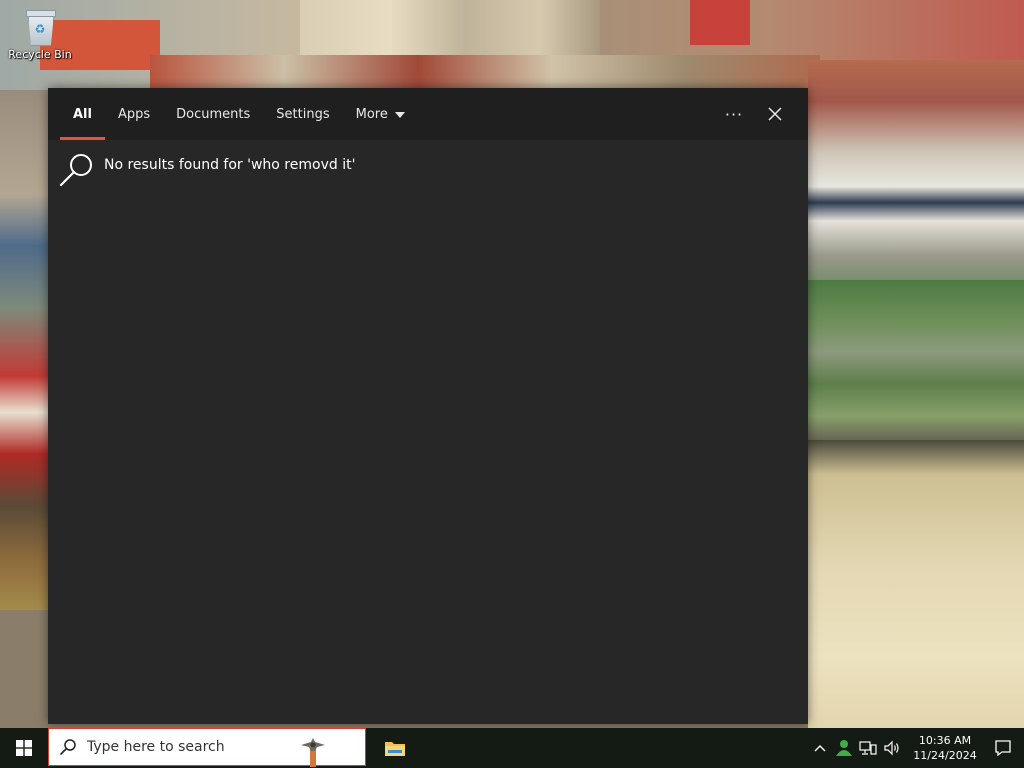 Image resolution: width=1024 pixels, height=768 pixels. I want to click on tab-all: All, so click(82, 114).